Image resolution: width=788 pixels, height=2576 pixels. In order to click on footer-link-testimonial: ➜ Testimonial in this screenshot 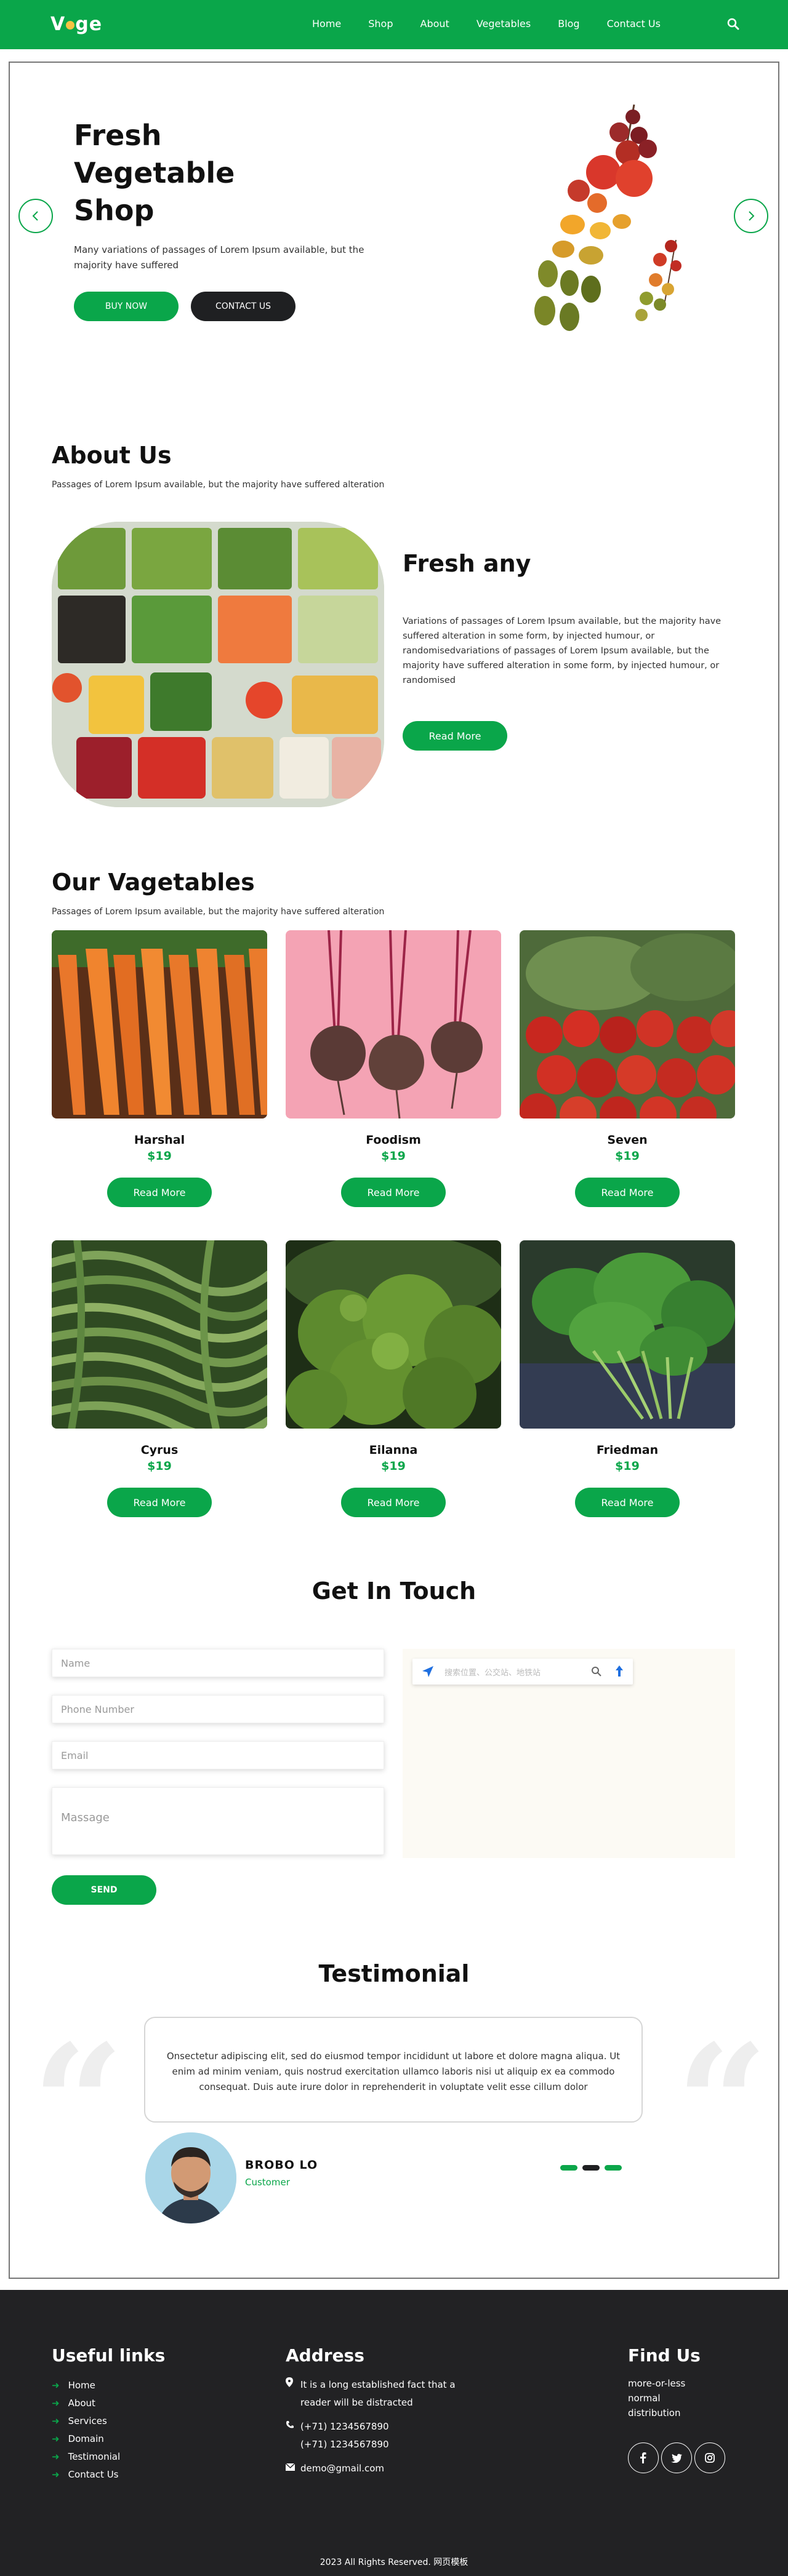, I will do `click(86, 2456)`.